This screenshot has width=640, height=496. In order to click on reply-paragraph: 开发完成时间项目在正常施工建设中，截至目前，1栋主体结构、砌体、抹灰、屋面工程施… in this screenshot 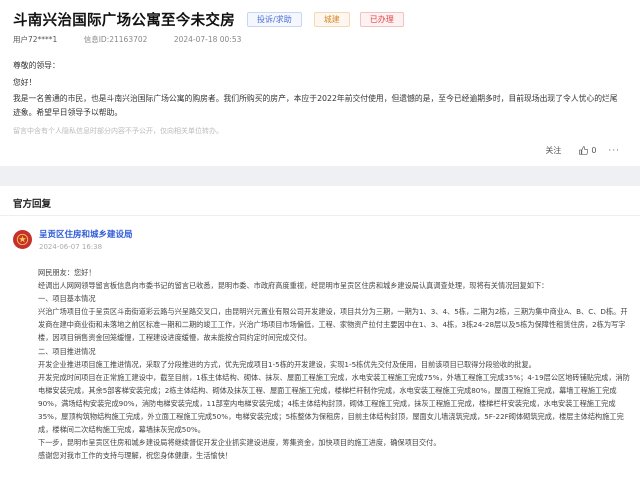, I will do `click(334, 403)`.